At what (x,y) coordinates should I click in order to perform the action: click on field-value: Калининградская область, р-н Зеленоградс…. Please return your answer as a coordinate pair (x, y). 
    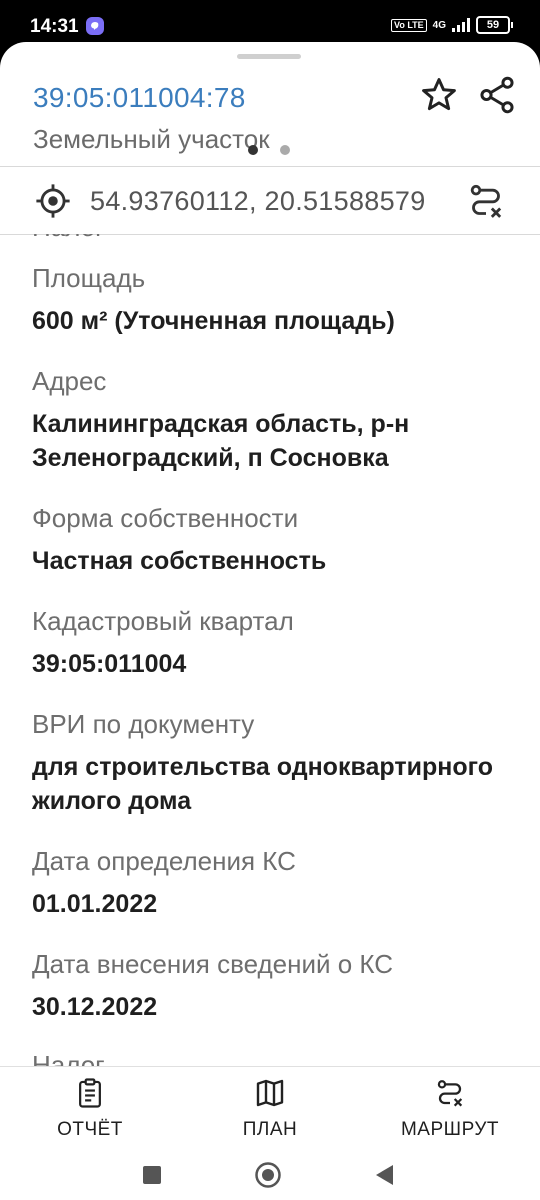
    Looking at the image, I should click on (221, 441).